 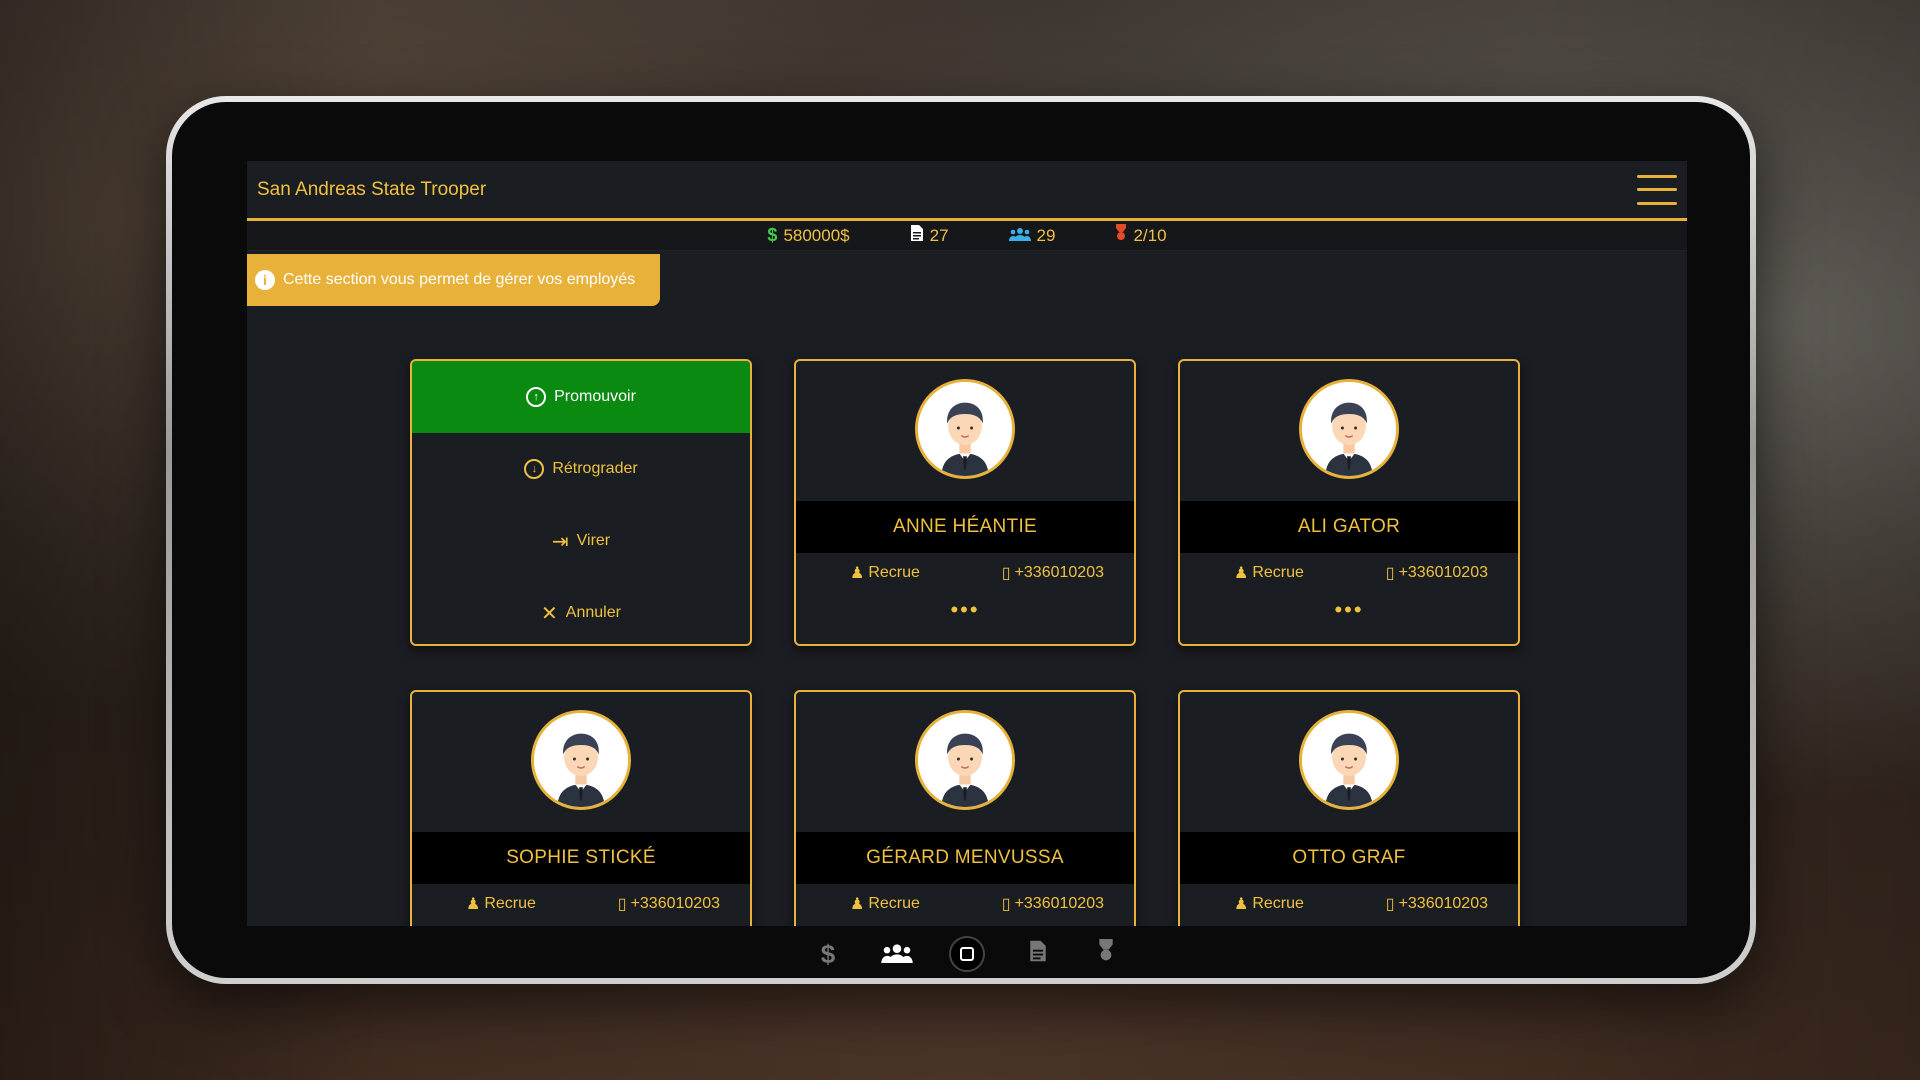 What do you see at coordinates (595, 396) in the screenshot?
I see `promote-label: Promouvoir` at bounding box center [595, 396].